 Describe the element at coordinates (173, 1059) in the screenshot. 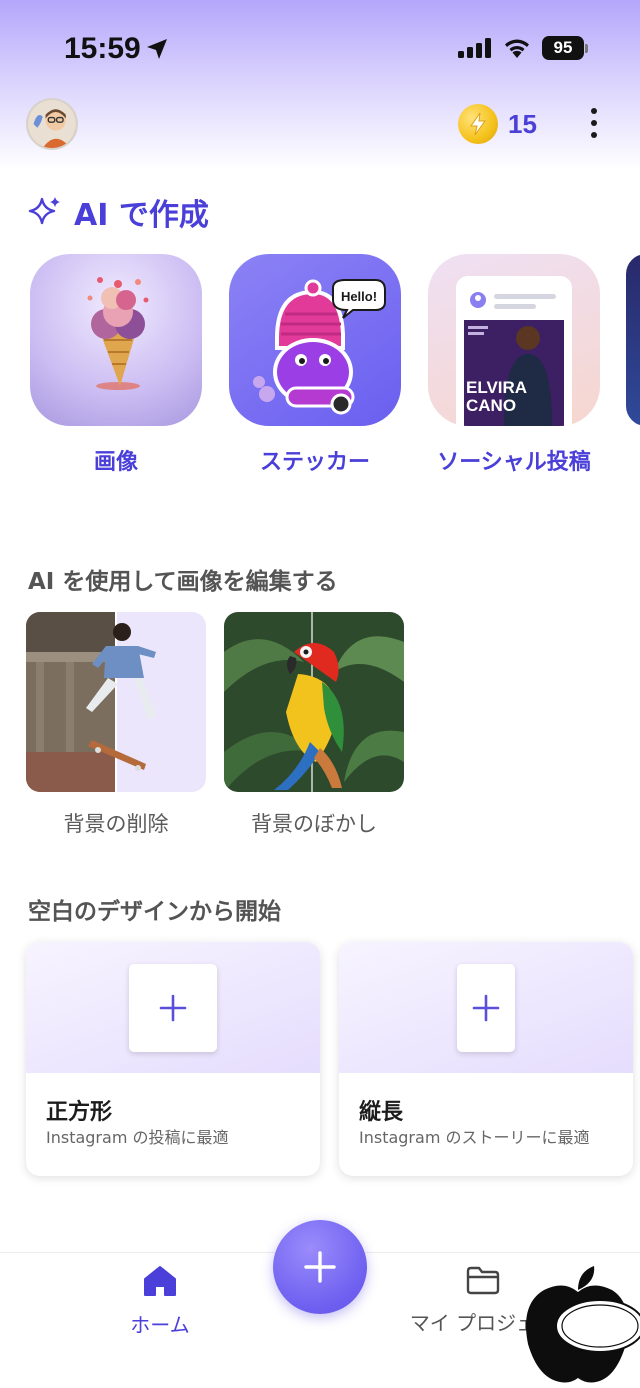

I see `blank-square-card: 正方形 Instagram の投稿に最適` at that location.